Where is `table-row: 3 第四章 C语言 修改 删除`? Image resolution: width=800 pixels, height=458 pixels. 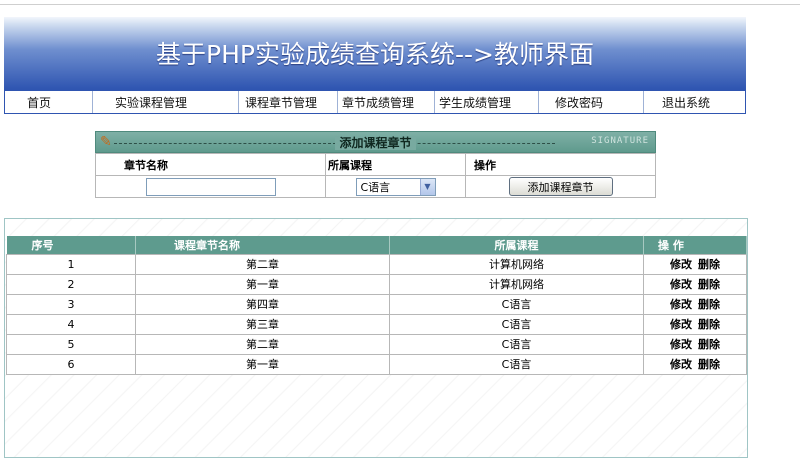 table-row: 3 第四章 C语言 修改 删除 is located at coordinates (376, 304).